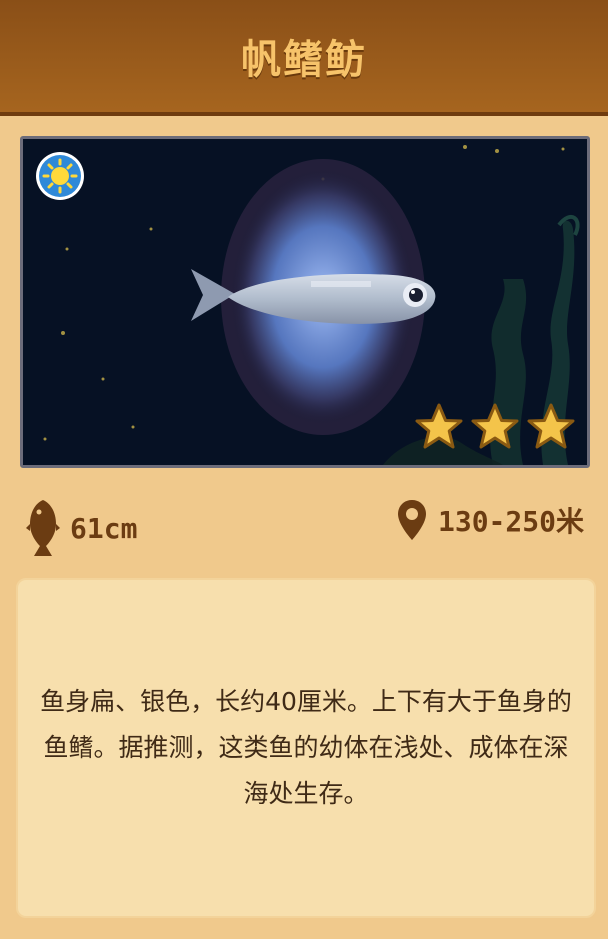 This screenshot has height=939, width=608. I want to click on size-stat: 61cm, so click(81, 528).